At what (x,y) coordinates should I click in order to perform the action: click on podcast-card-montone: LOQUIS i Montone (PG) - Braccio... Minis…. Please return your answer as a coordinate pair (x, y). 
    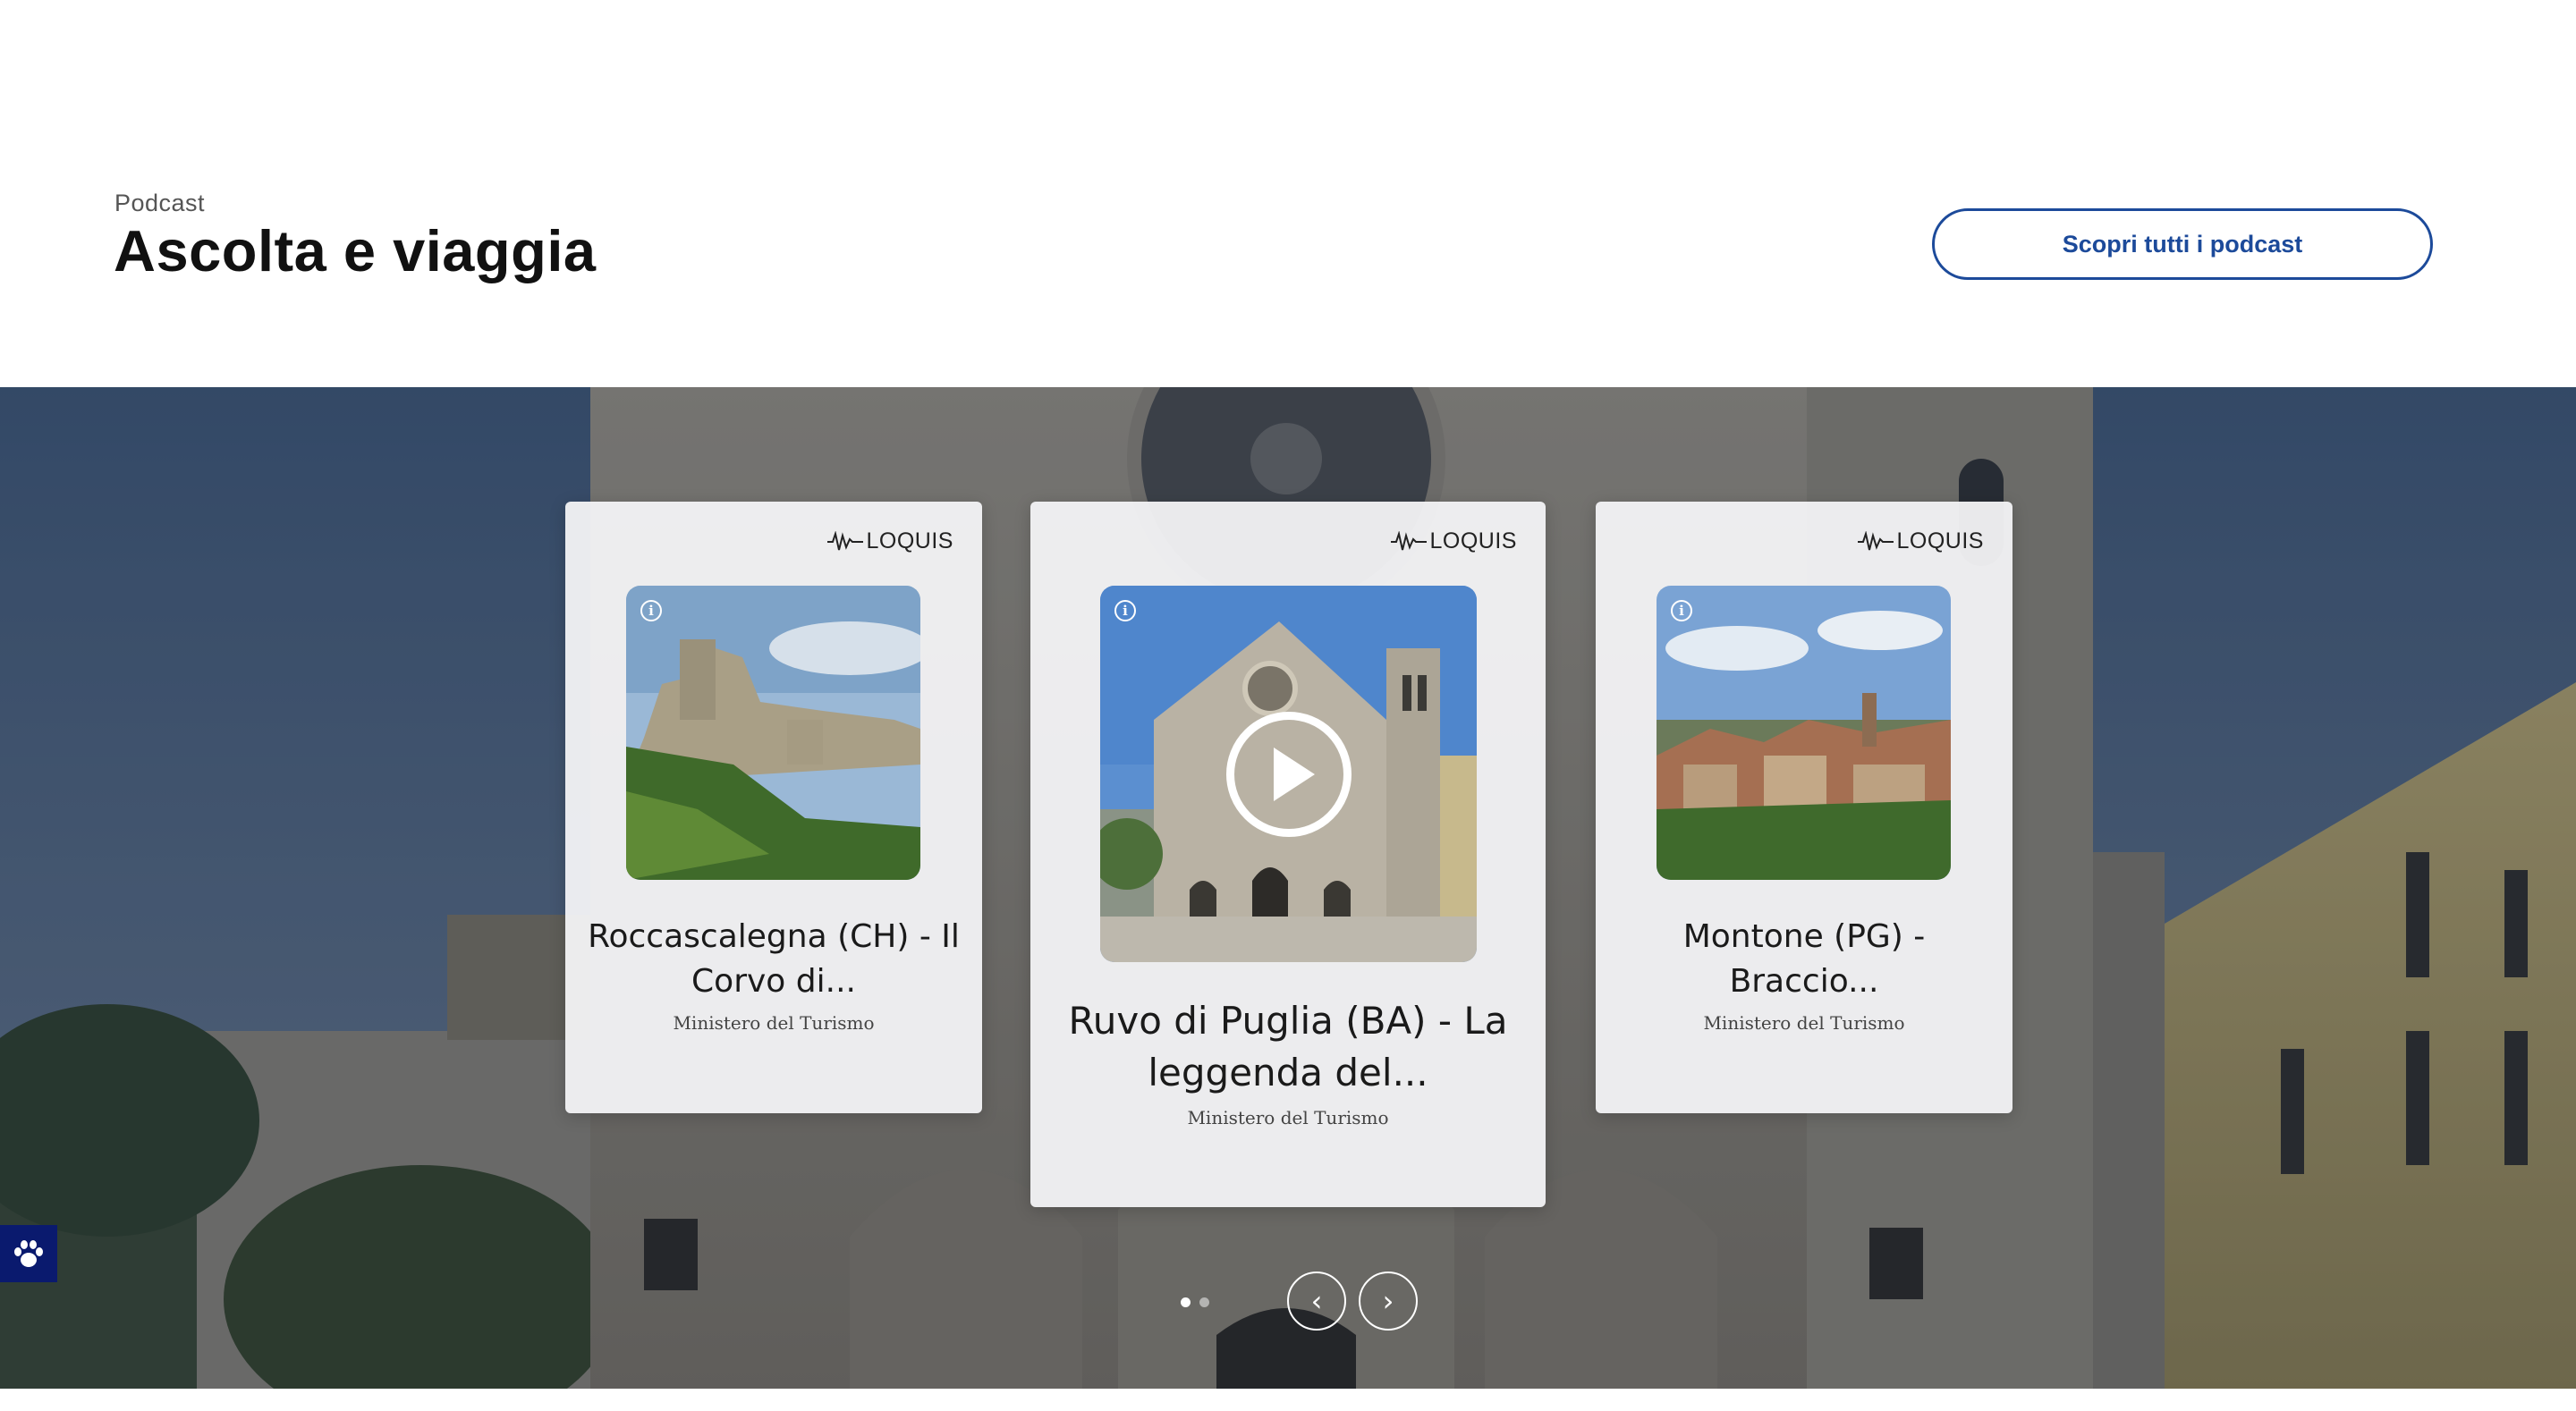
    Looking at the image, I should click on (1804, 807).